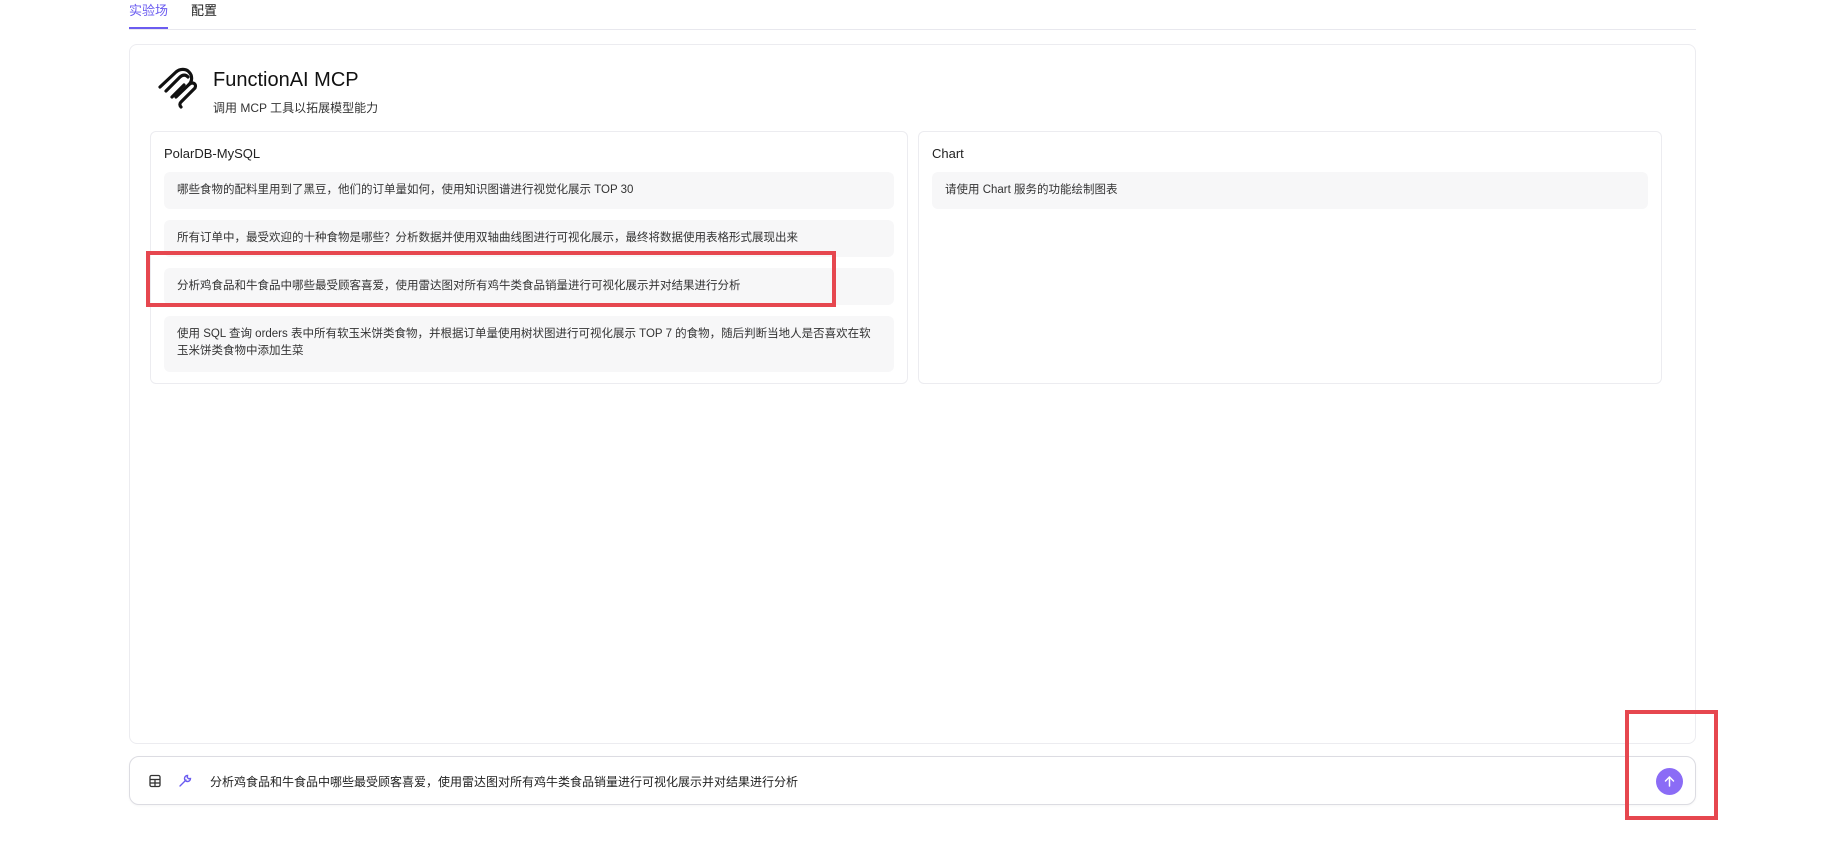  Describe the element at coordinates (204, 14) in the screenshot. I see `tab-config: 配置` at that location.